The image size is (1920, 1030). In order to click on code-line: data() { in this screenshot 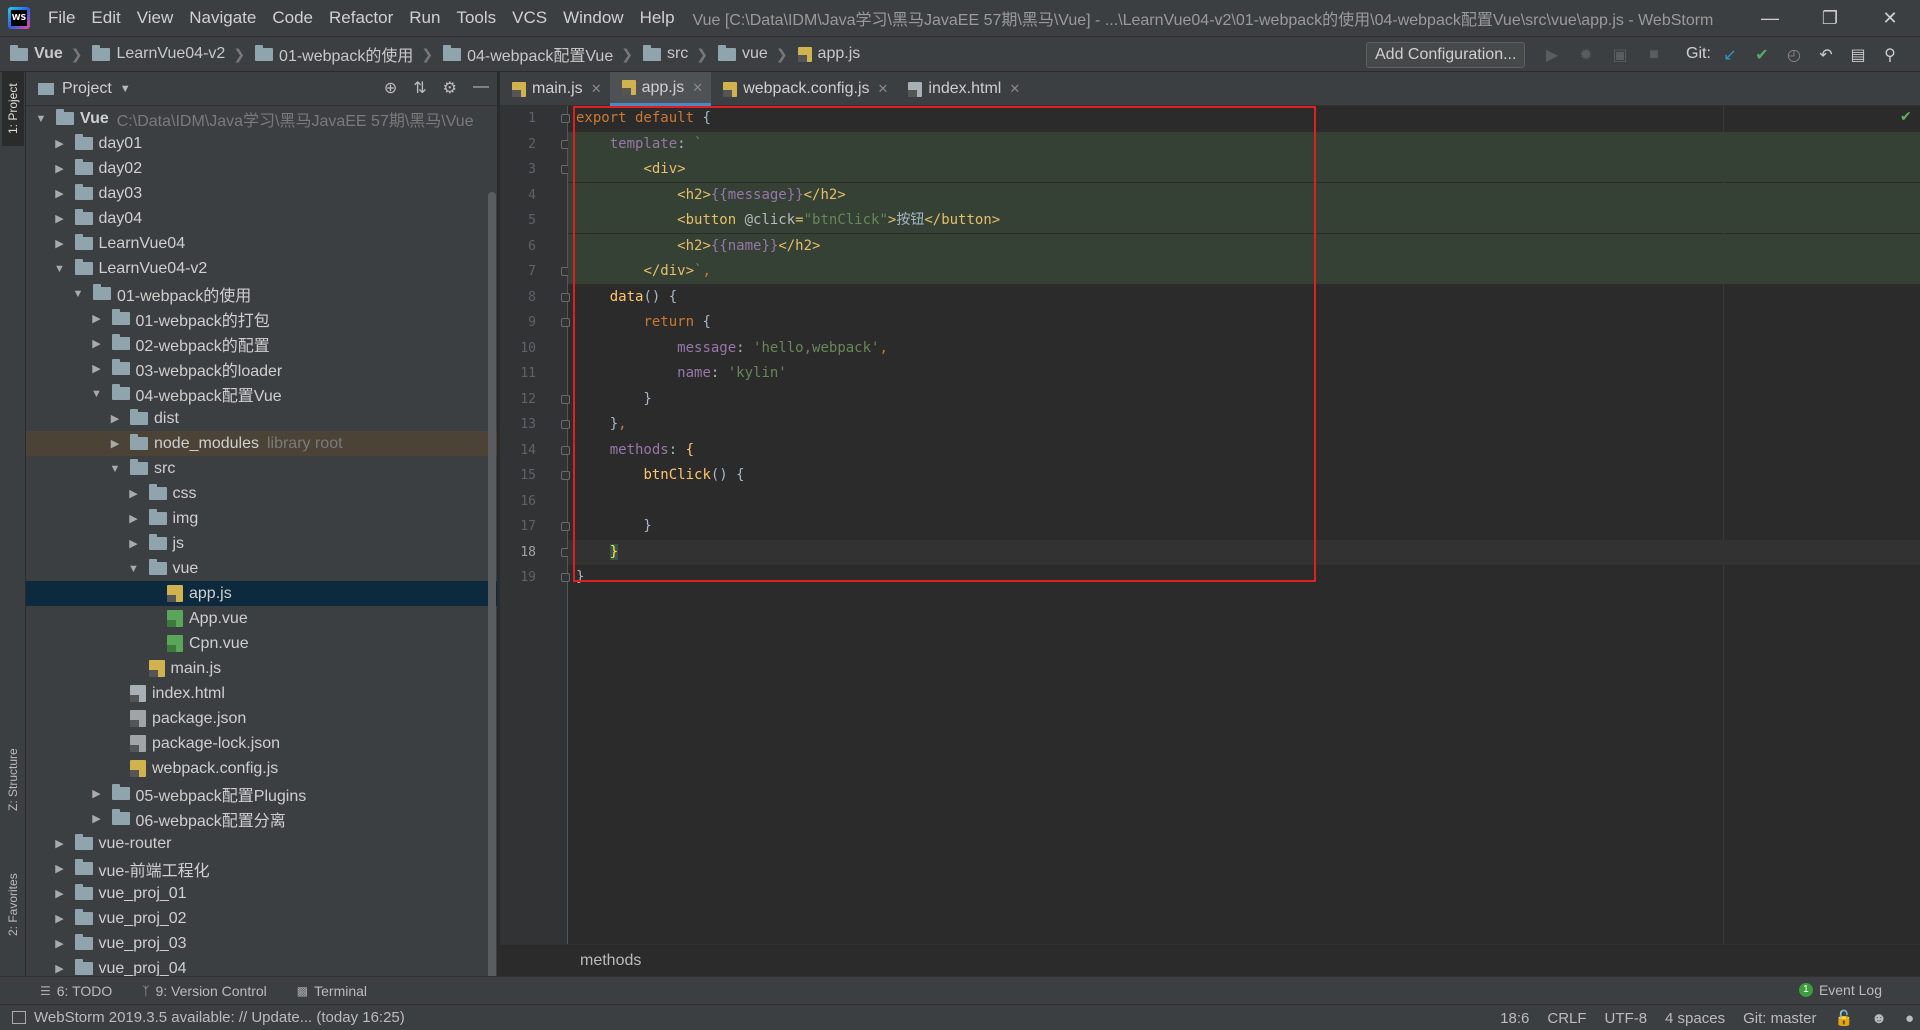, I will do `click(1244, 297)`.